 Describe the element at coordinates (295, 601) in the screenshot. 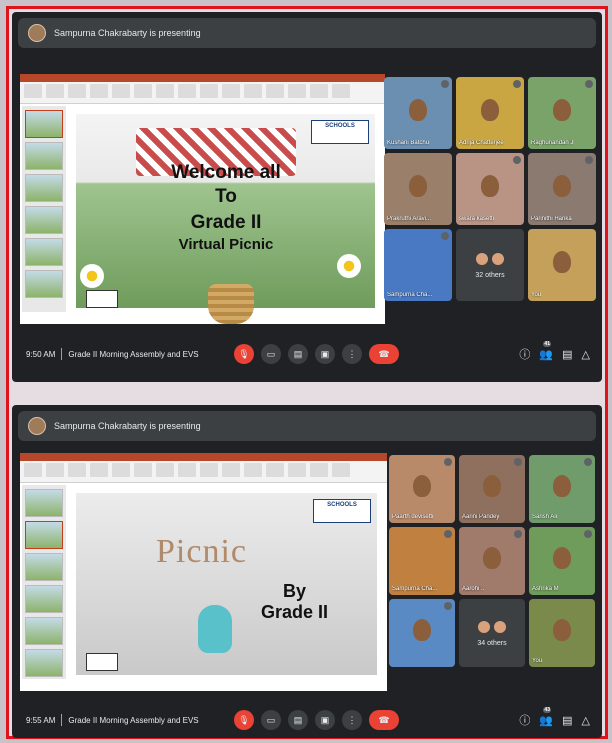

I see `slide-subtitle: By Grade II` at that location.